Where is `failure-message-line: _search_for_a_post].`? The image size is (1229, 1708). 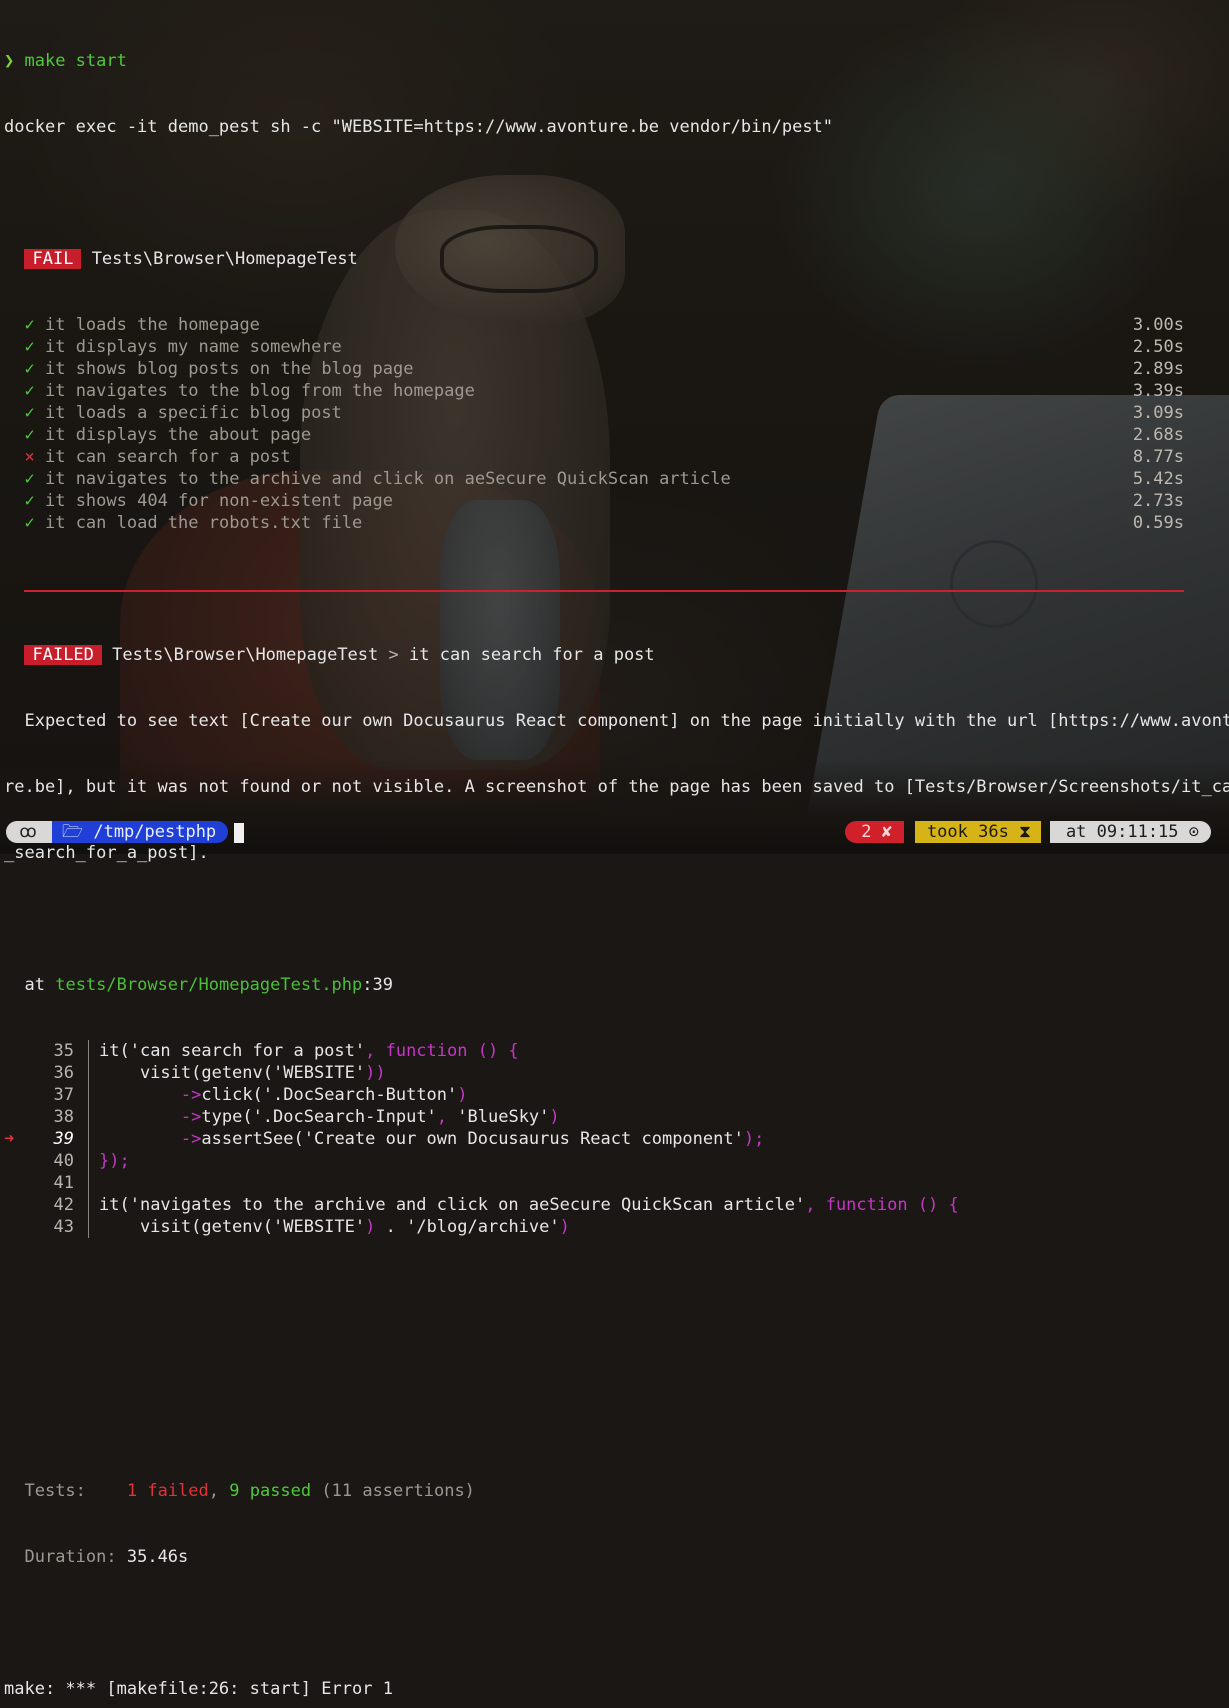
failure-message-line: _search_for_a_post]. is located at coordinates (106, 853).